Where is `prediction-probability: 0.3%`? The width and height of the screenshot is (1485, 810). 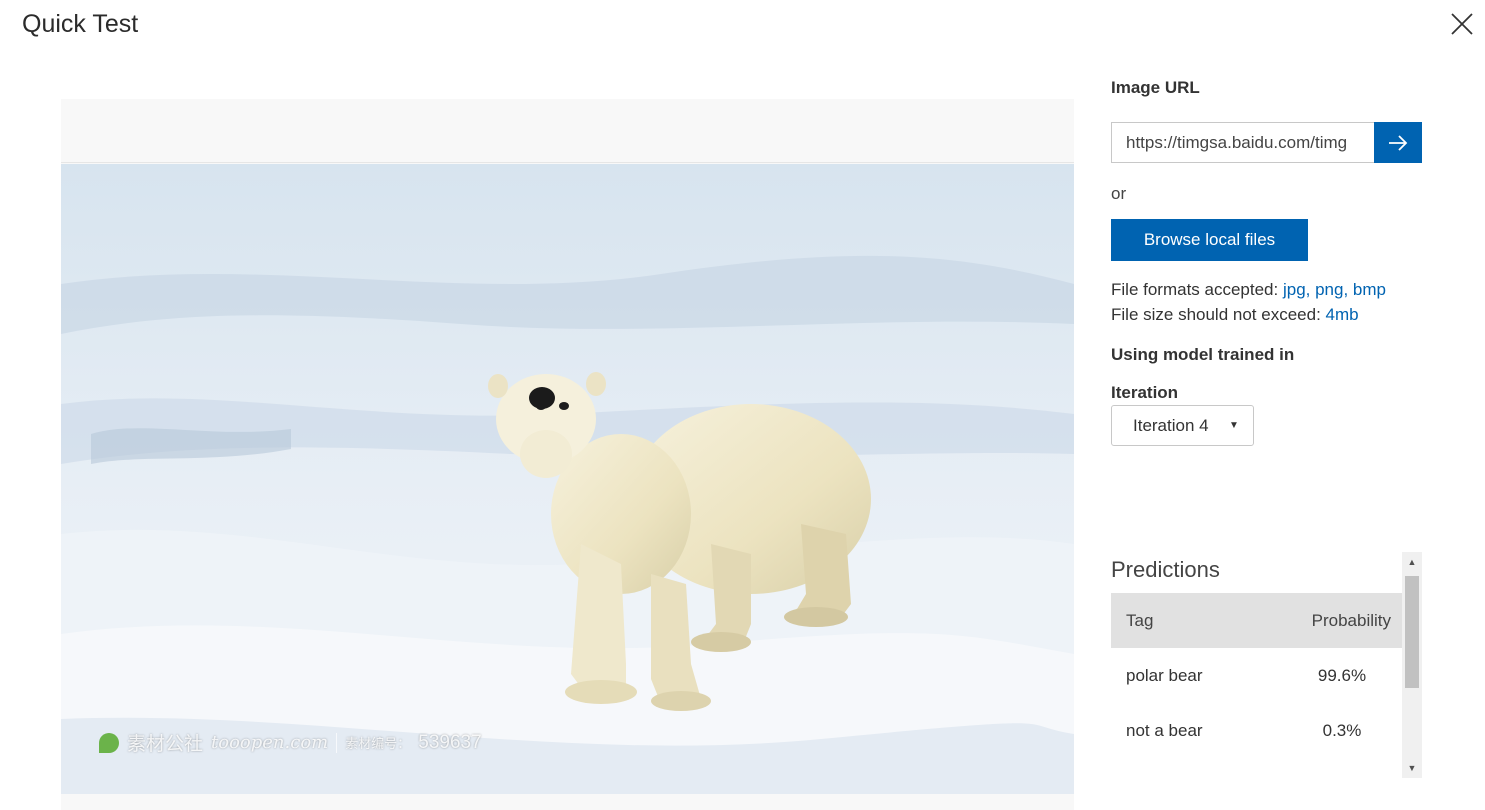 prediction-probability: 0.3% is located at coordinates (1342, 730).